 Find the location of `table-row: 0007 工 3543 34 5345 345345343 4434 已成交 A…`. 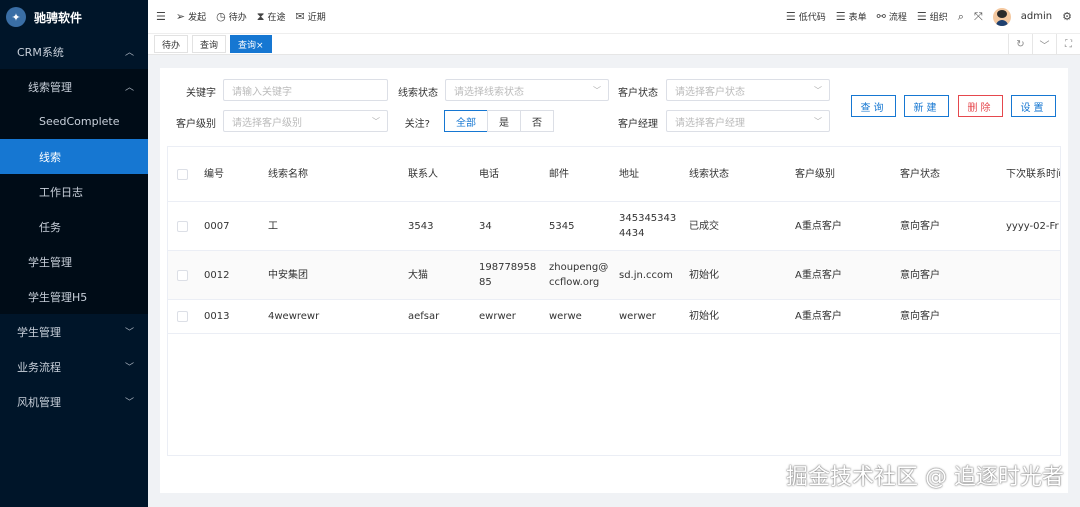

table-row: 0007 工 3543 34 5345 345345343 4434 已成交 A… is located at coordinates (614, 226).